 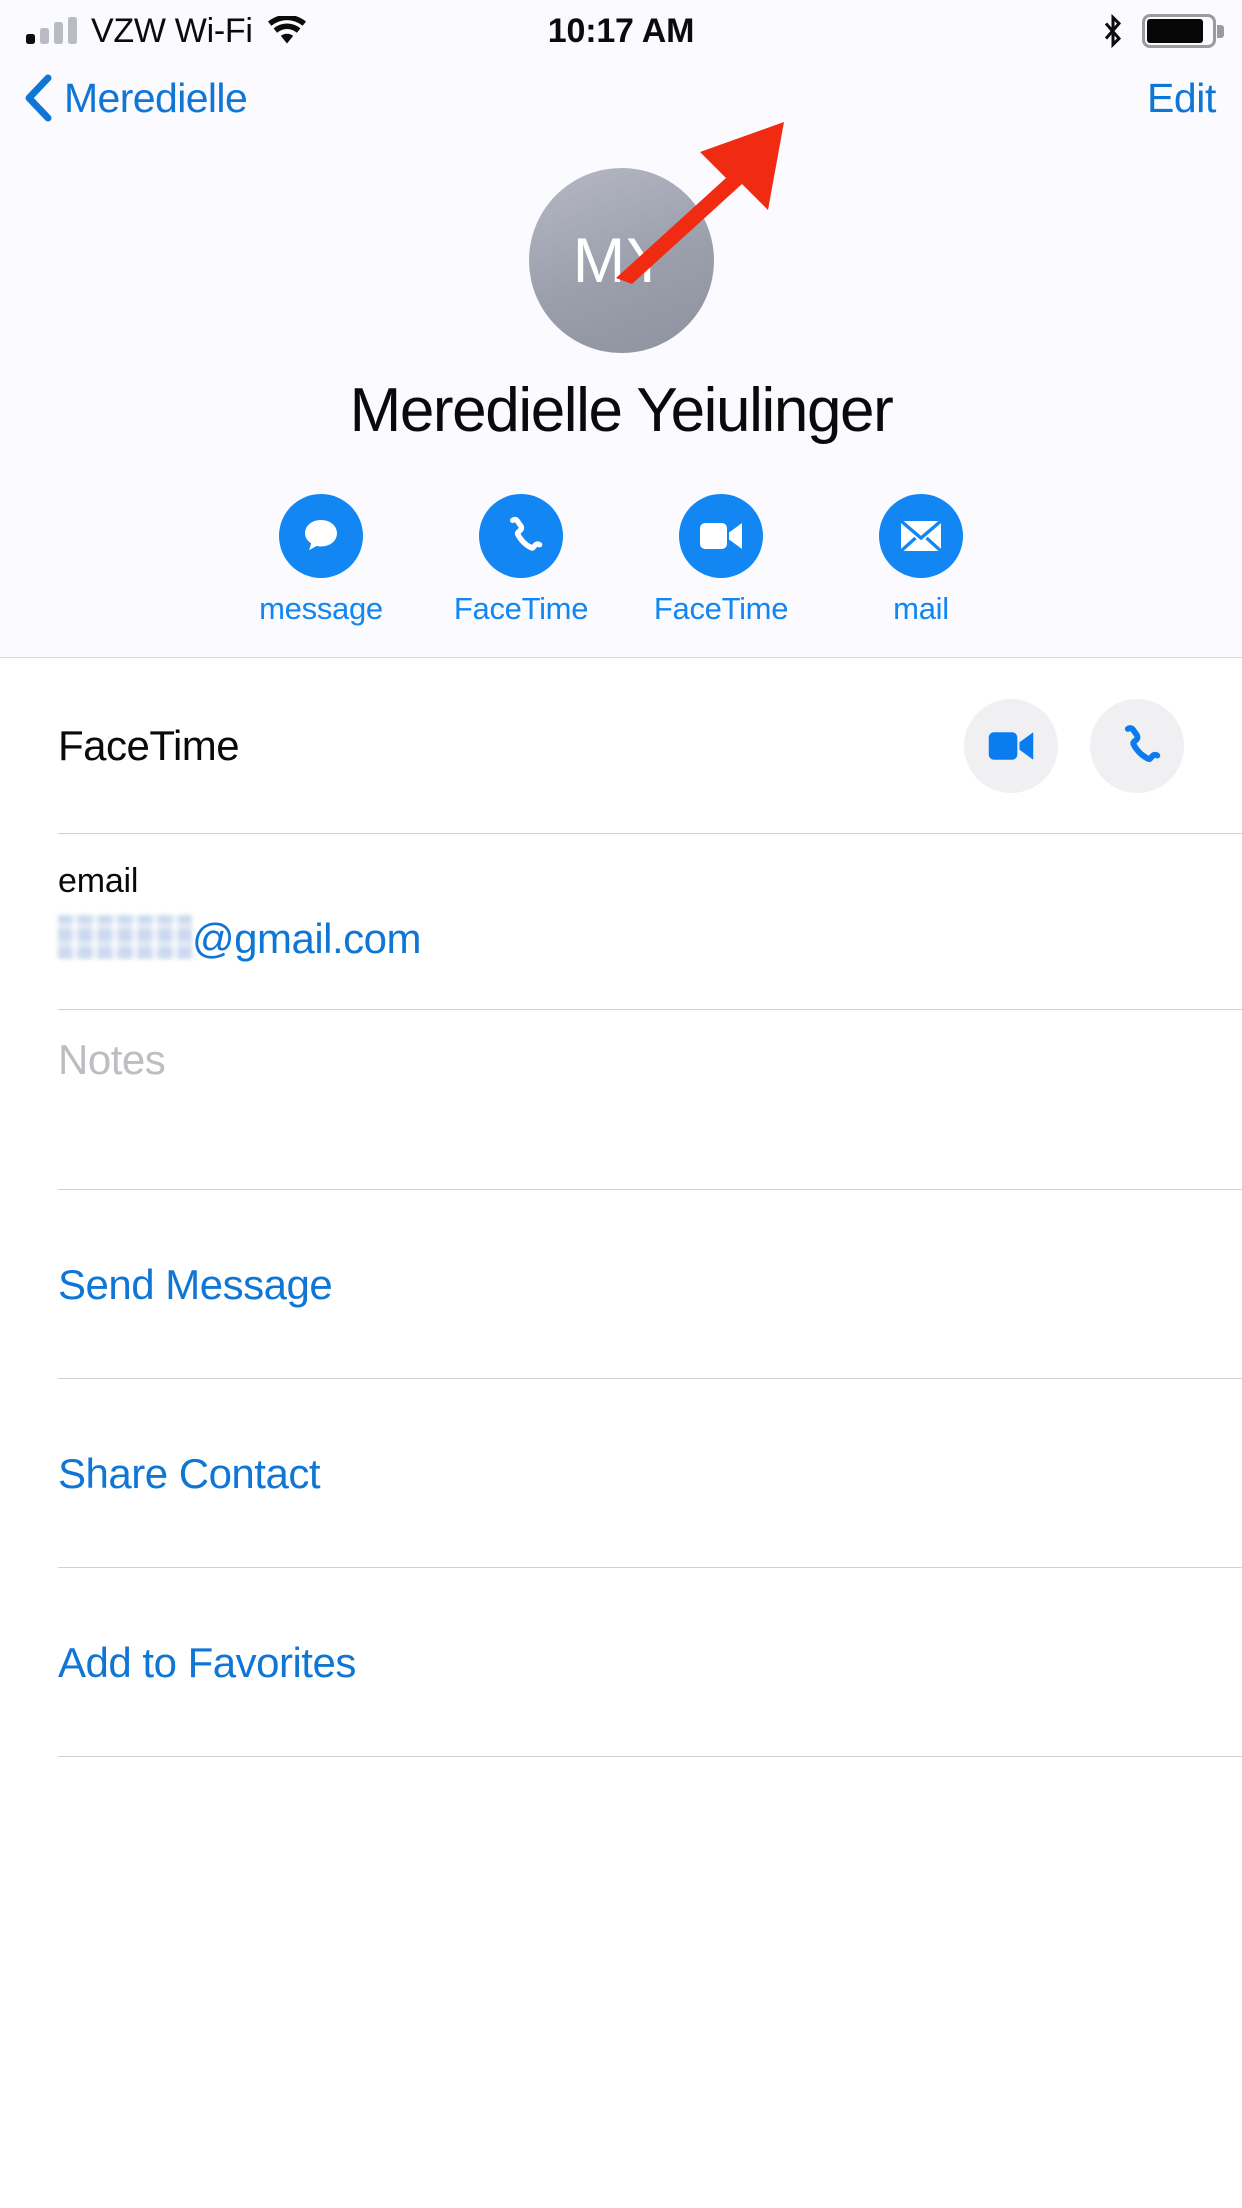 I want to click on row-separator, so click(x=650, y=1756).